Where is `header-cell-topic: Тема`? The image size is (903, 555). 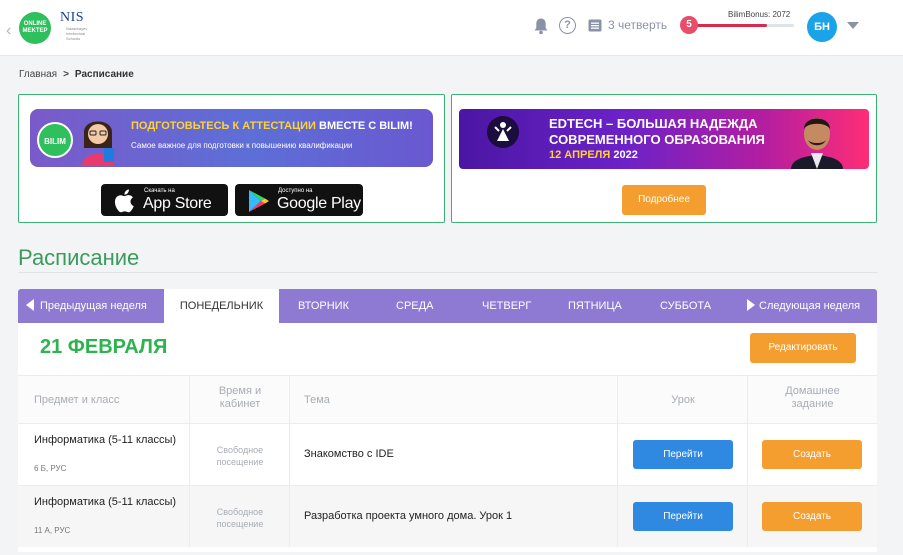
header-cell-topic: Тема is located at coordinates (454, 399).